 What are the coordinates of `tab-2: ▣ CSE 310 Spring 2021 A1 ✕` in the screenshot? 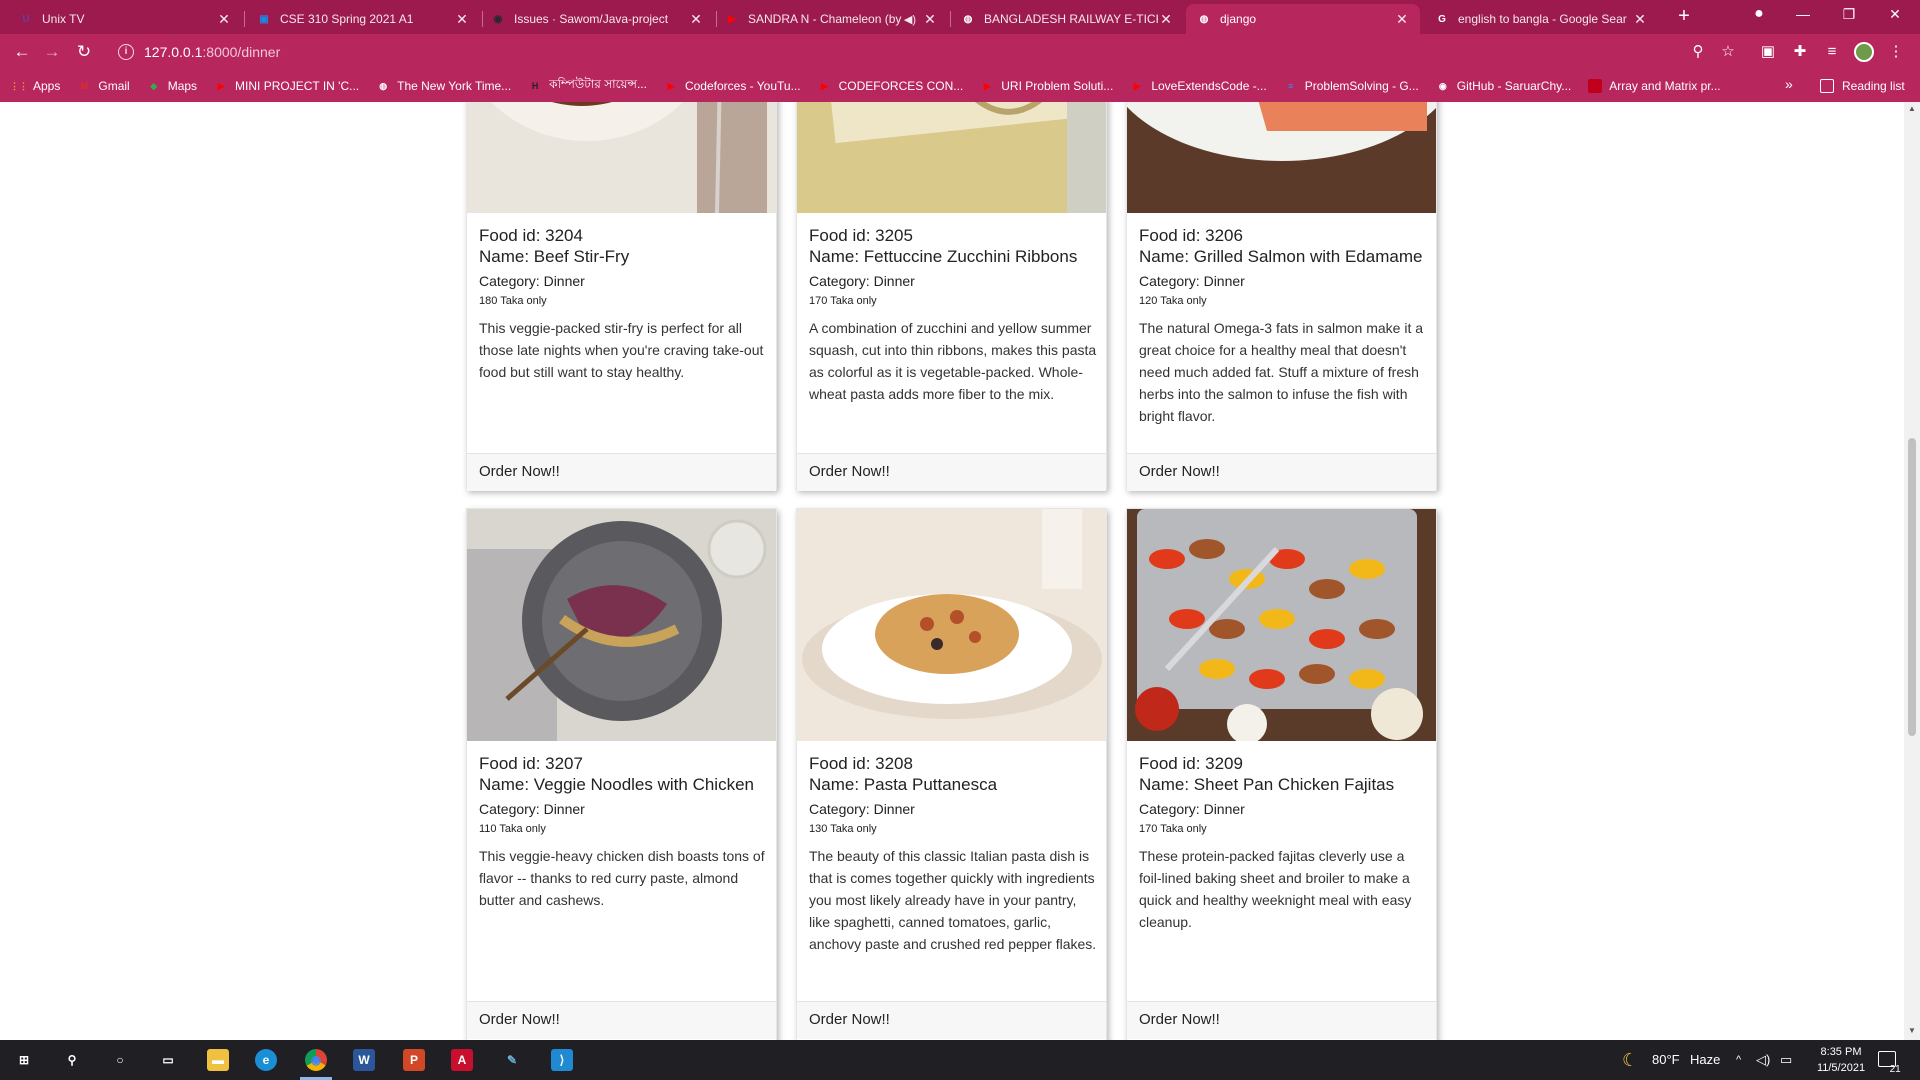 It's located at (363, 19).